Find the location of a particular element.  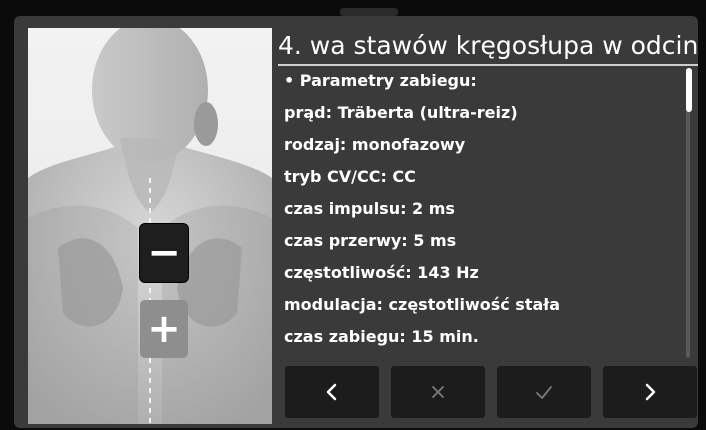

chevron-left-icon is located at coordinates (331, 392).